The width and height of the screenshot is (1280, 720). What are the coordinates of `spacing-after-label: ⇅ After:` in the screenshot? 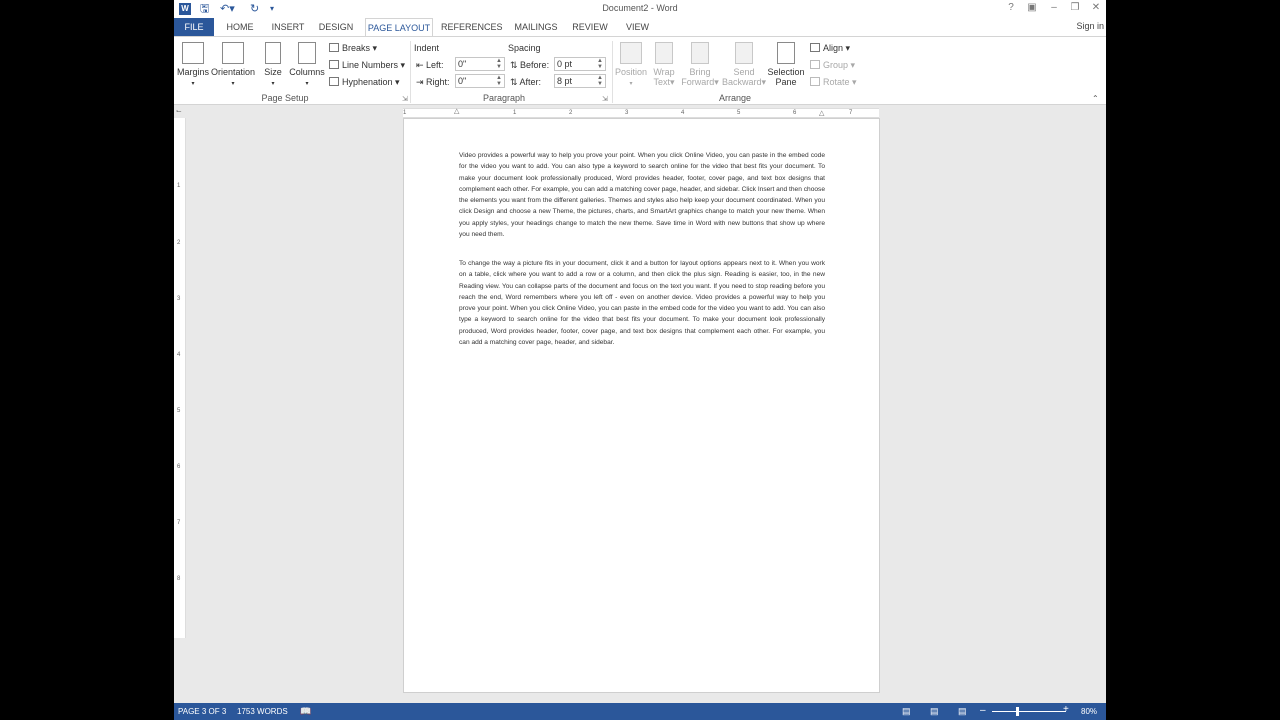 It's located at (526, 82).